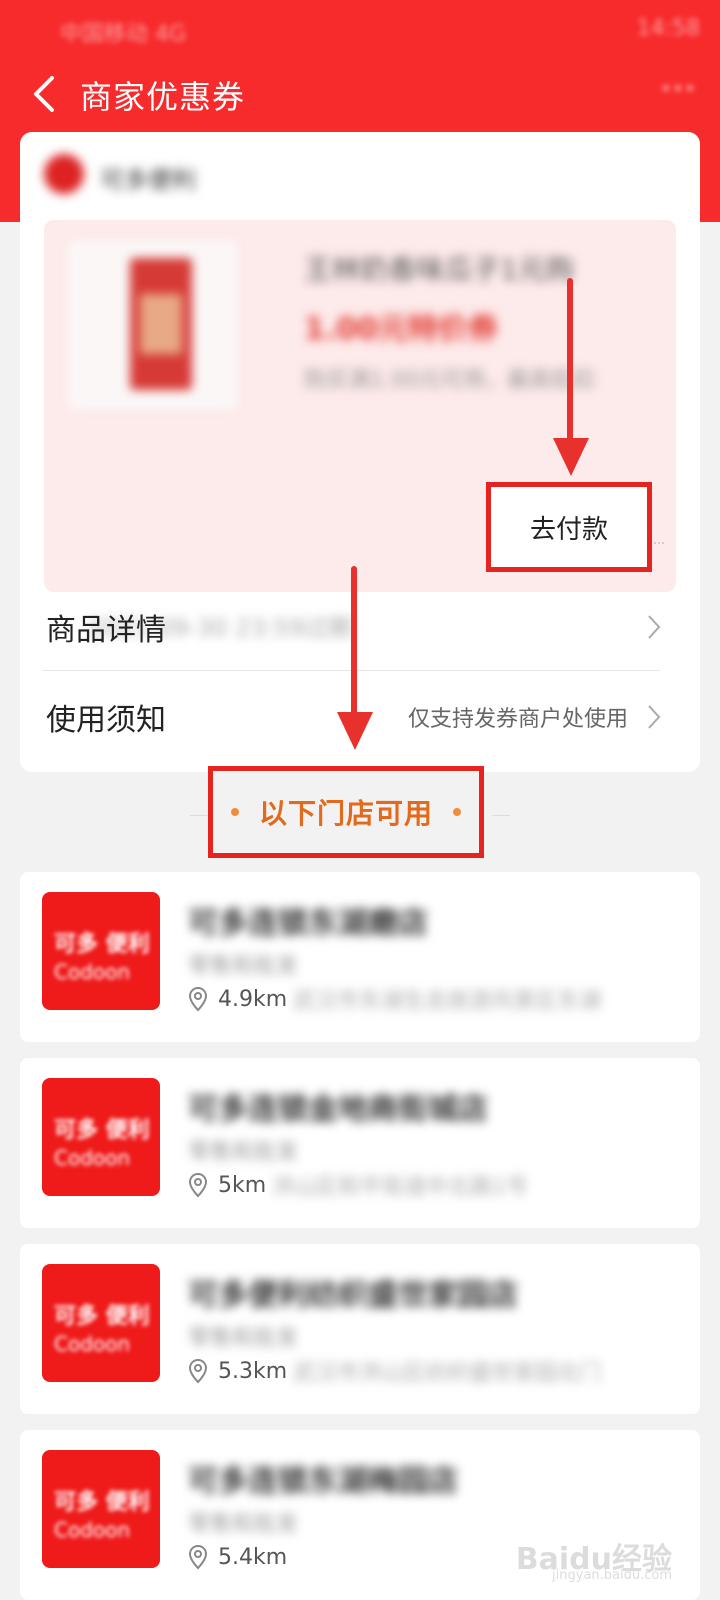  I want to click on store-meta: 4.9km 武汉市东湖生态旅游风景区东湖, so click(394, 999).